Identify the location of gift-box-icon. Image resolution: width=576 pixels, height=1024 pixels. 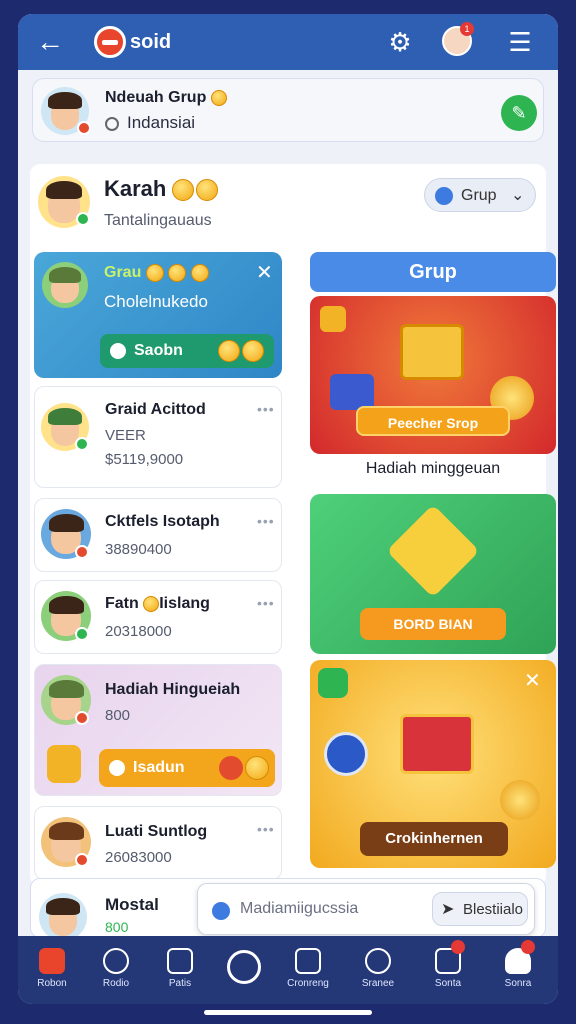
(432, 352).